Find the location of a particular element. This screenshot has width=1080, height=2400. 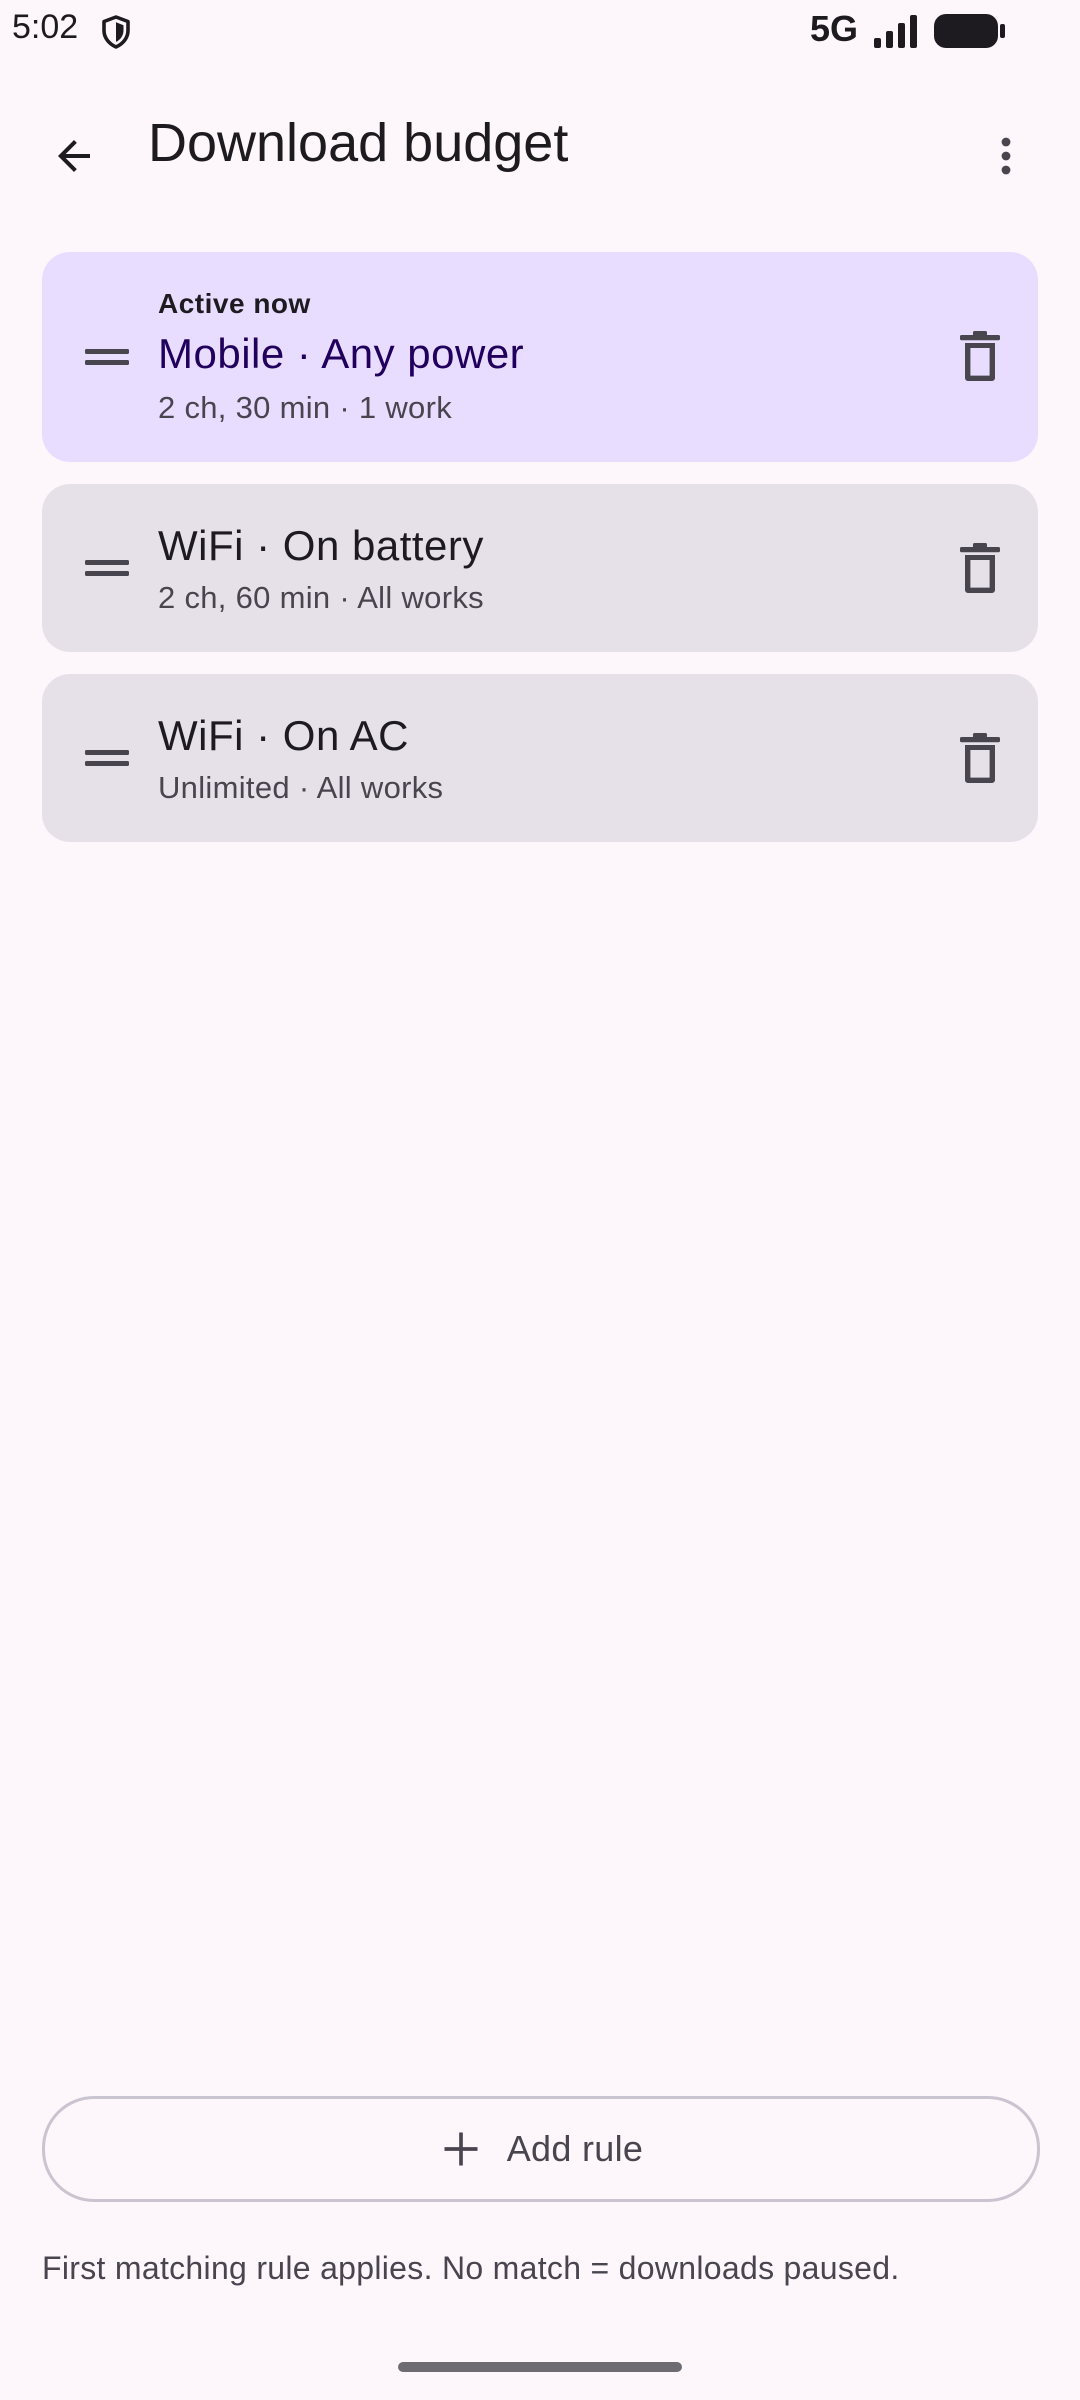

signal-icon is located at coordinates (895, 31).